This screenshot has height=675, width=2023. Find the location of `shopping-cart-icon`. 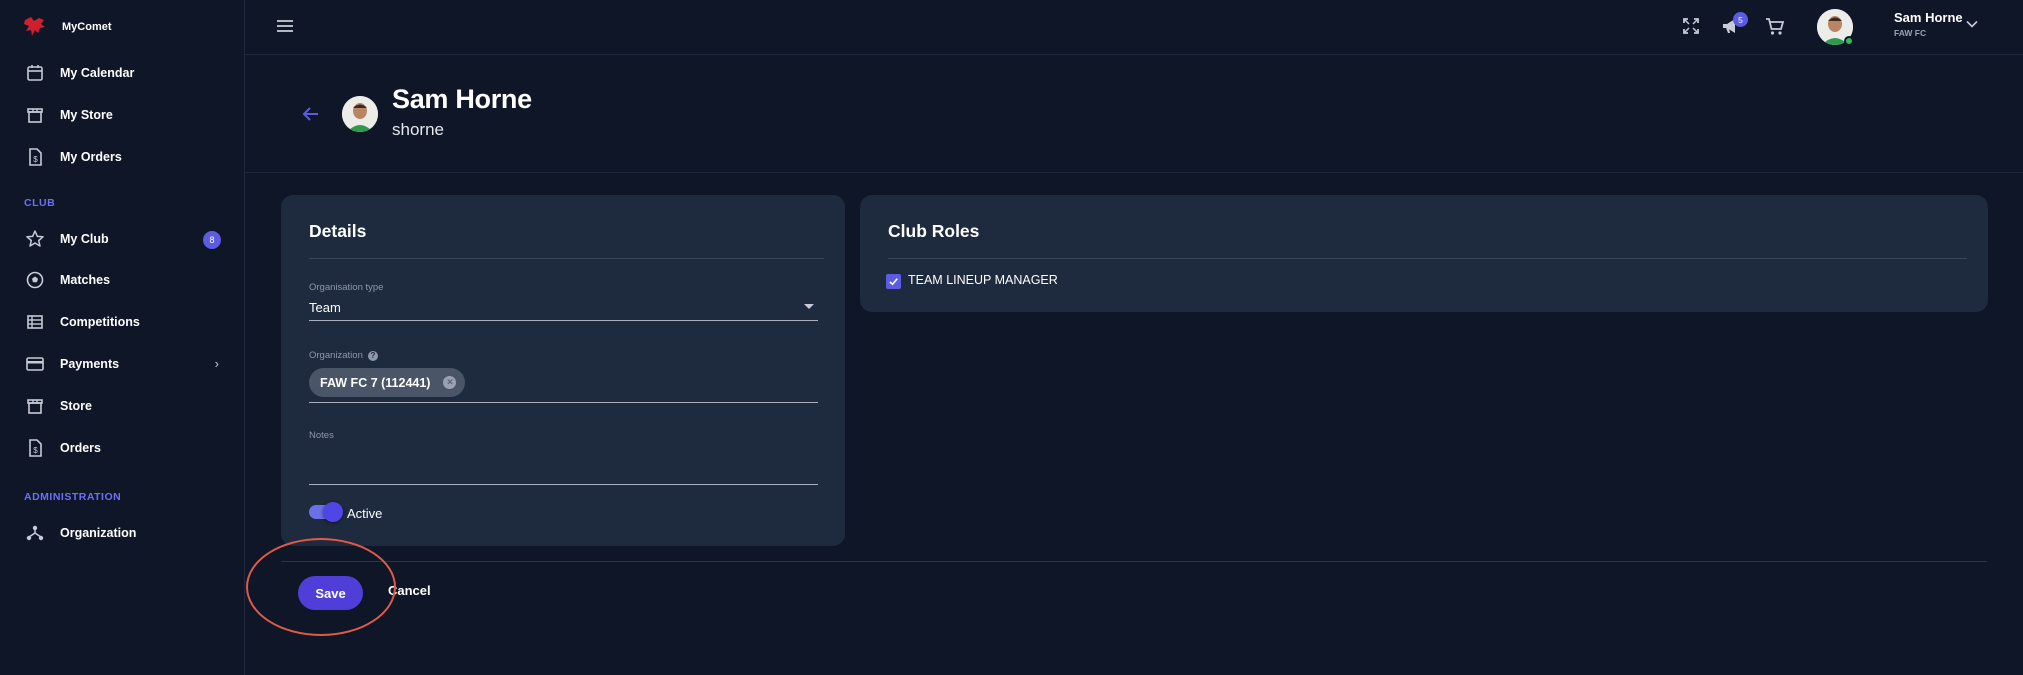

shopping-cart-icon is located at coordinates (1775, 26).